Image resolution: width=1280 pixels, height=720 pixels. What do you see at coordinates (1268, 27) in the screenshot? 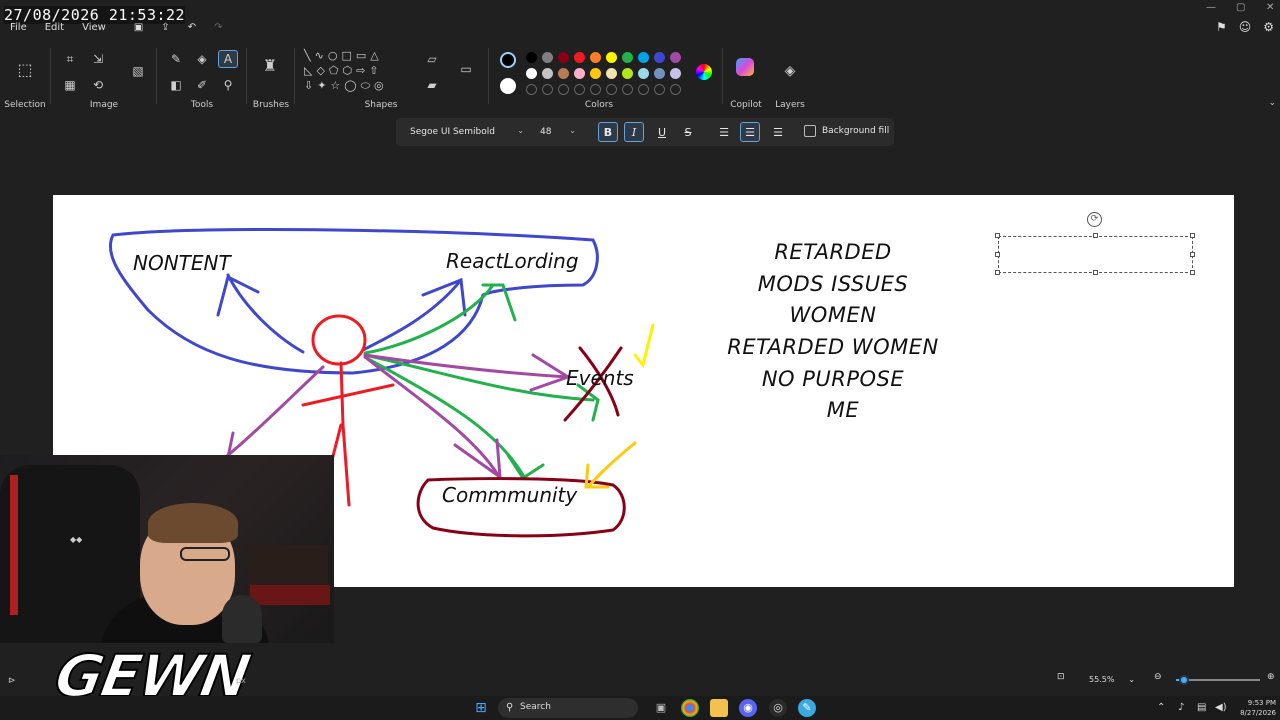
I see `settings-icon: ⚙` at bounding box center [1268, 27].